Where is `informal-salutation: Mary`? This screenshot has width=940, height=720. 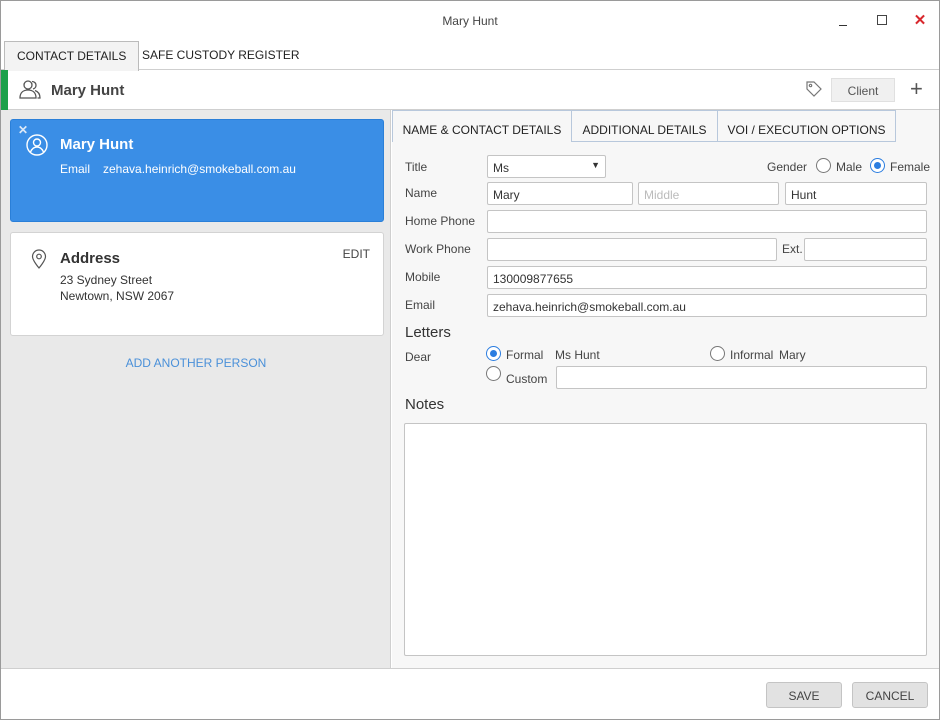
informal-salutation: Mary is located at coordinates (792, 355).